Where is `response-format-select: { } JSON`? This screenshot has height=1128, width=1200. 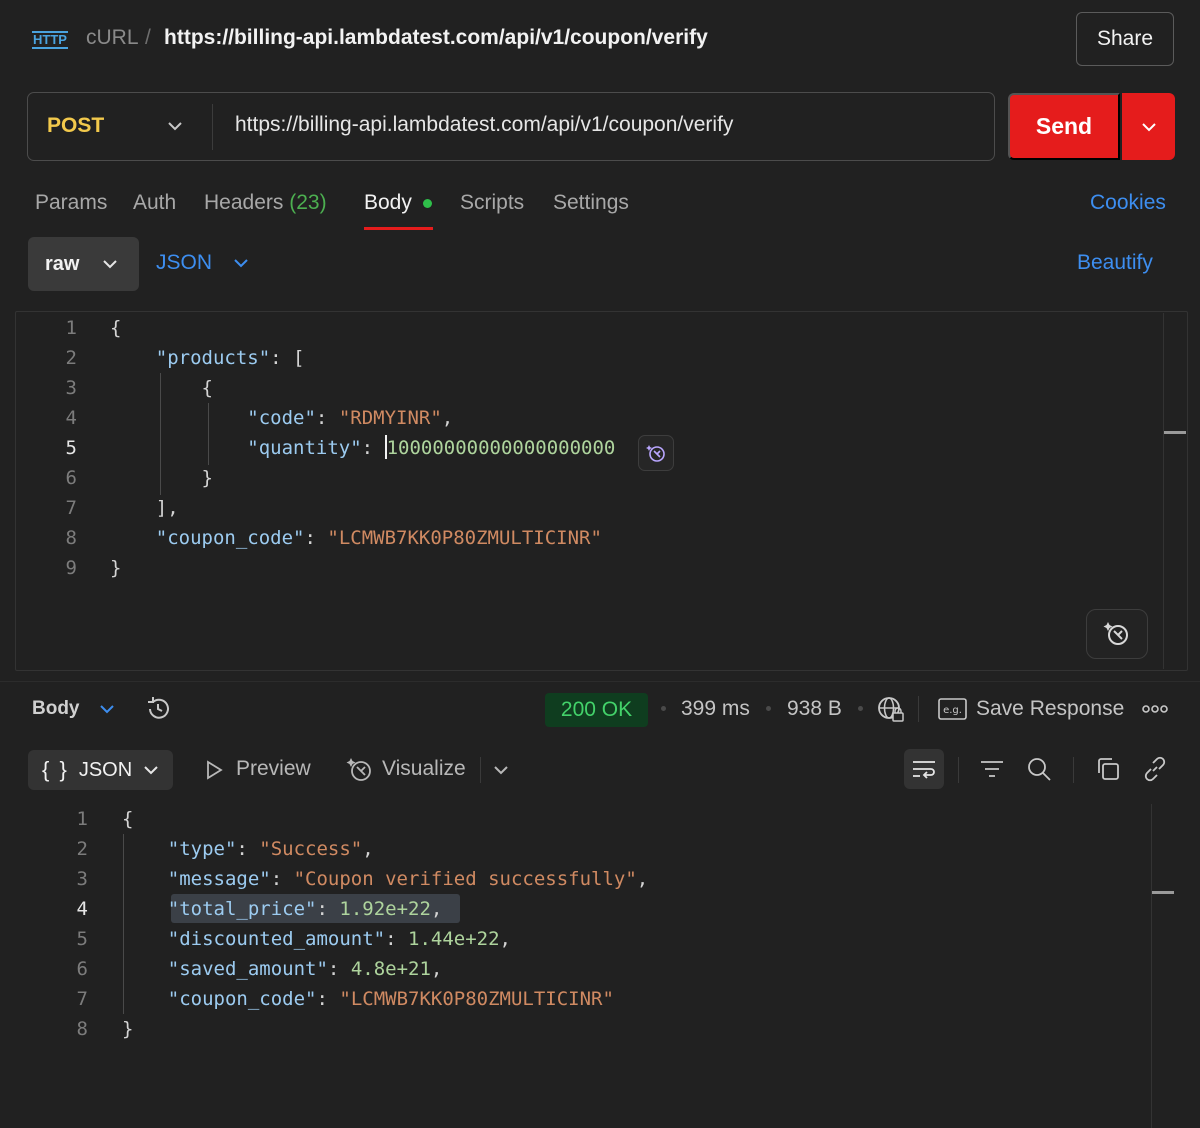
response-format-select: { } JSON is located at coordinates (100, 770).